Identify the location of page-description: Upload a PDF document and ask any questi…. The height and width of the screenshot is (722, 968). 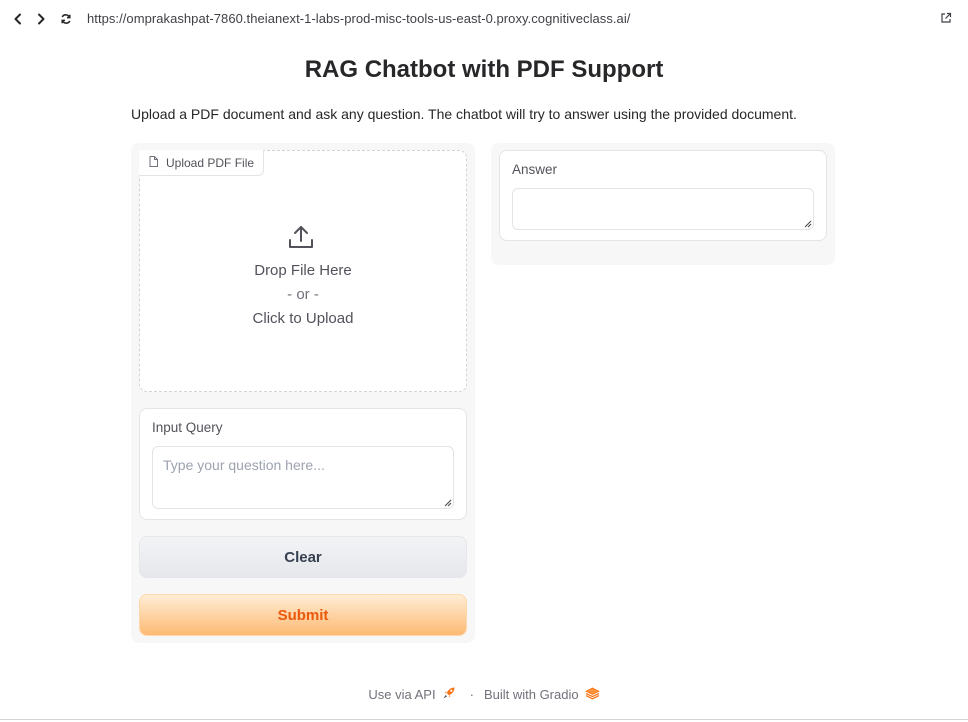
(464, 114).